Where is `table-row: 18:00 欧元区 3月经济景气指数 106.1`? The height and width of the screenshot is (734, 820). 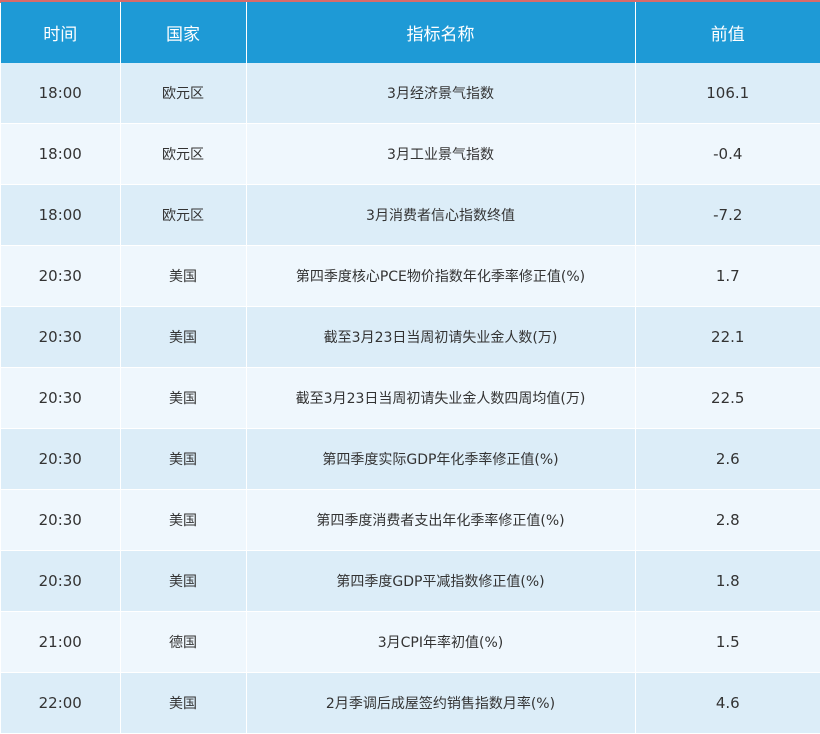
table-row: 18:00 欧元区 3月经济景气指数 106.1 is located at coordinates (410, 93).